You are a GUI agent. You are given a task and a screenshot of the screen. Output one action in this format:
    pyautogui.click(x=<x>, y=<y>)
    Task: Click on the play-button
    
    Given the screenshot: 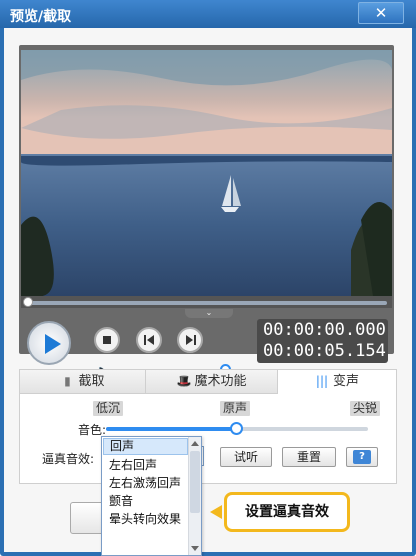 What is the action you would take?
    pyautogui.click(x=49, y=343)
    